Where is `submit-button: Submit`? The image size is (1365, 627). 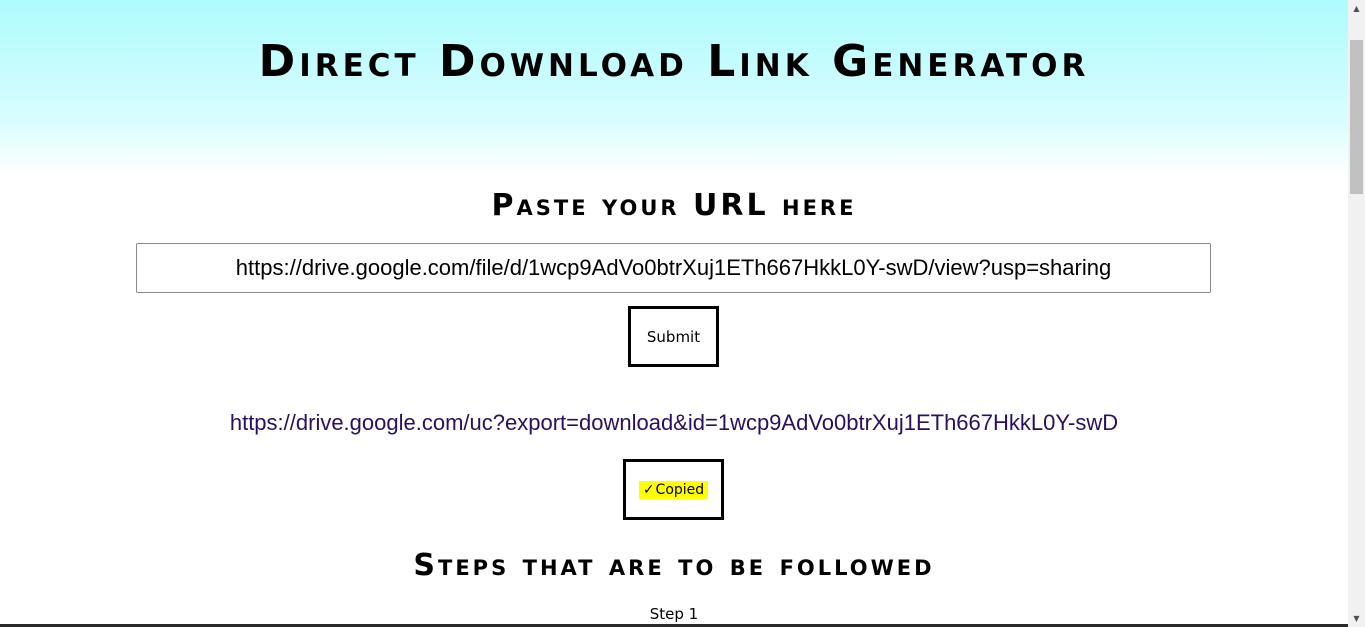
submit-button: Submit is located at coordinates (673, 336).